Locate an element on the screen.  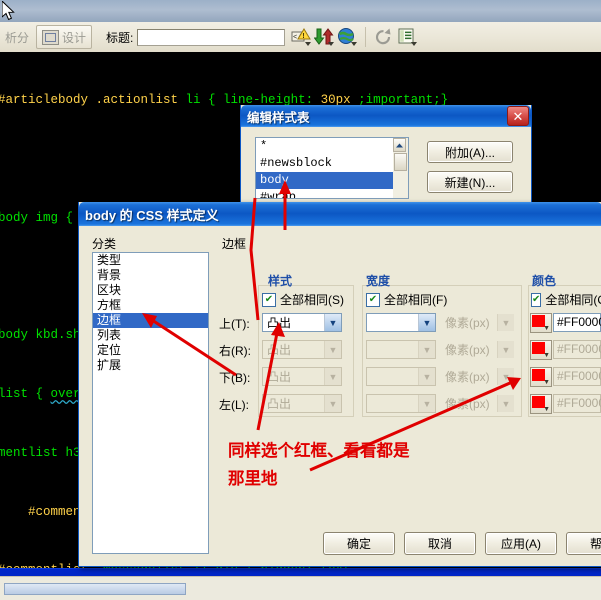
scroll-up-icon is located at coordinates (399, 145).